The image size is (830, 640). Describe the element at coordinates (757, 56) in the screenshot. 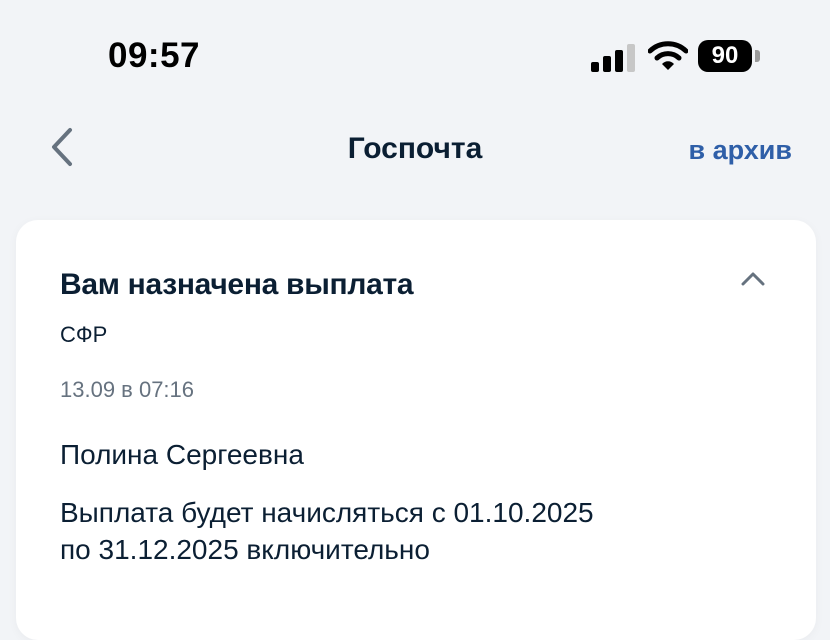

I see `battery-cap` at that location.